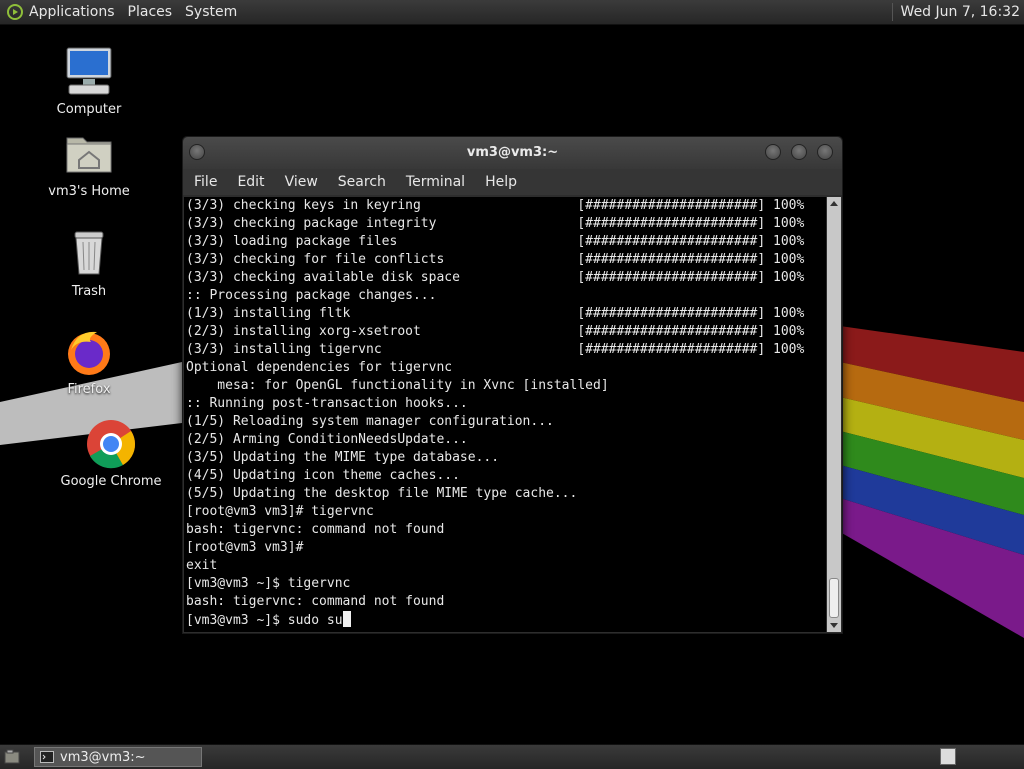 This screenshot has width=1024, height=769. What do you see at coordinates (89, 291) in the screenshot?
I see `desktop-icon-label: Trash` at bounding box center [89, 291].